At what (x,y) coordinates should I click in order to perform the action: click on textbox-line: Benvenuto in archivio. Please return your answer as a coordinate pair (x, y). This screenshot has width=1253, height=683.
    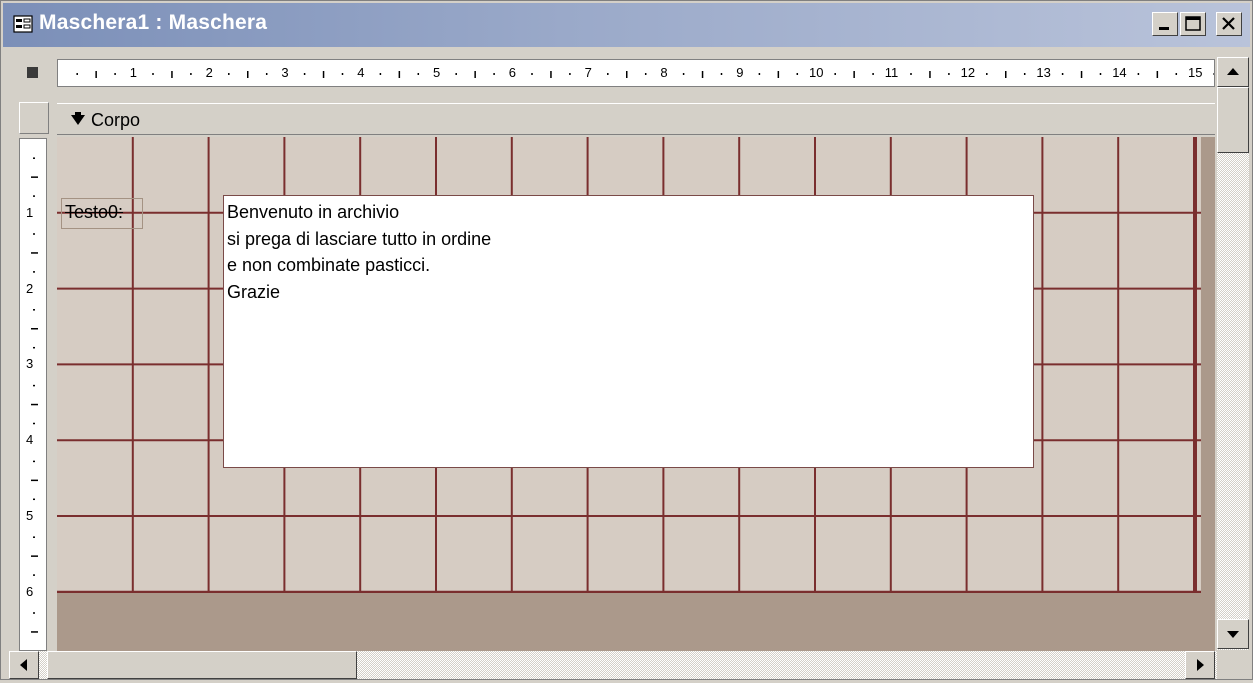
    Looking at the image, I should click on (313, 212).